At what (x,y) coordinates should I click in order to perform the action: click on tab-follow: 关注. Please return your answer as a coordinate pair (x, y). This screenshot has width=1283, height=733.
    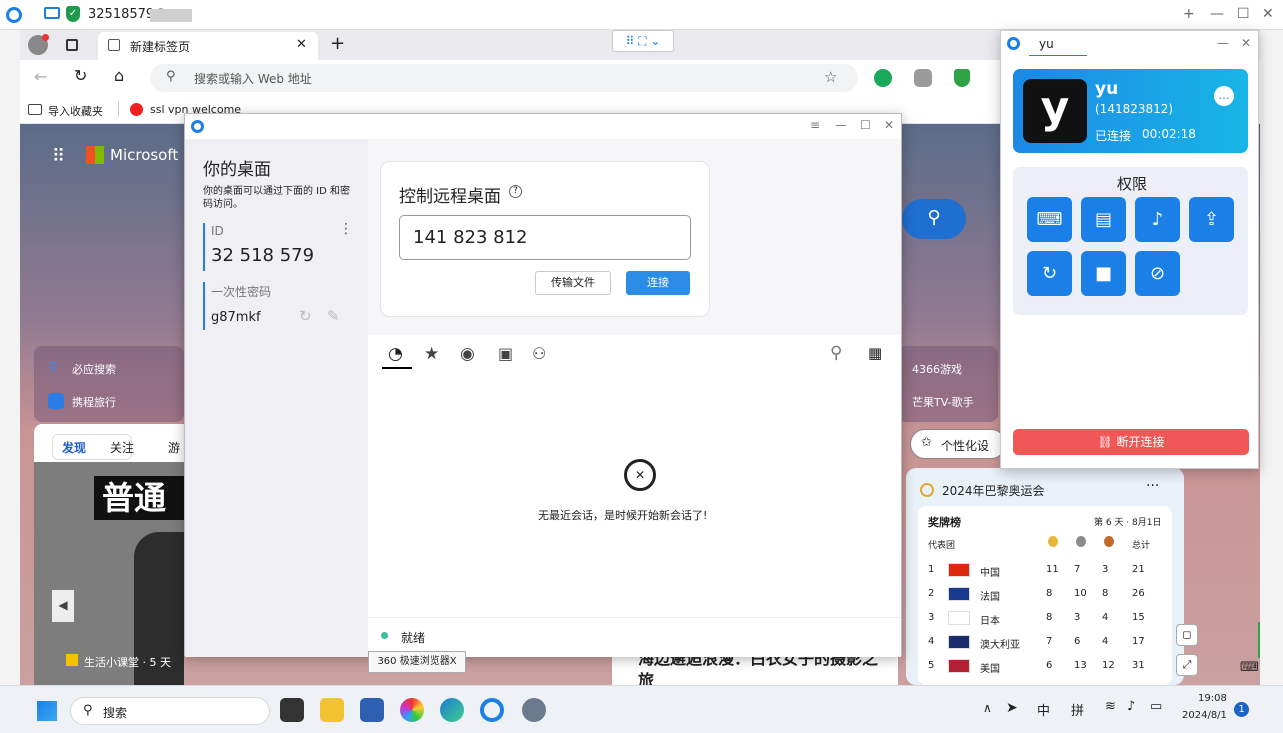
    Looking at the image, I should click on (122, 447).